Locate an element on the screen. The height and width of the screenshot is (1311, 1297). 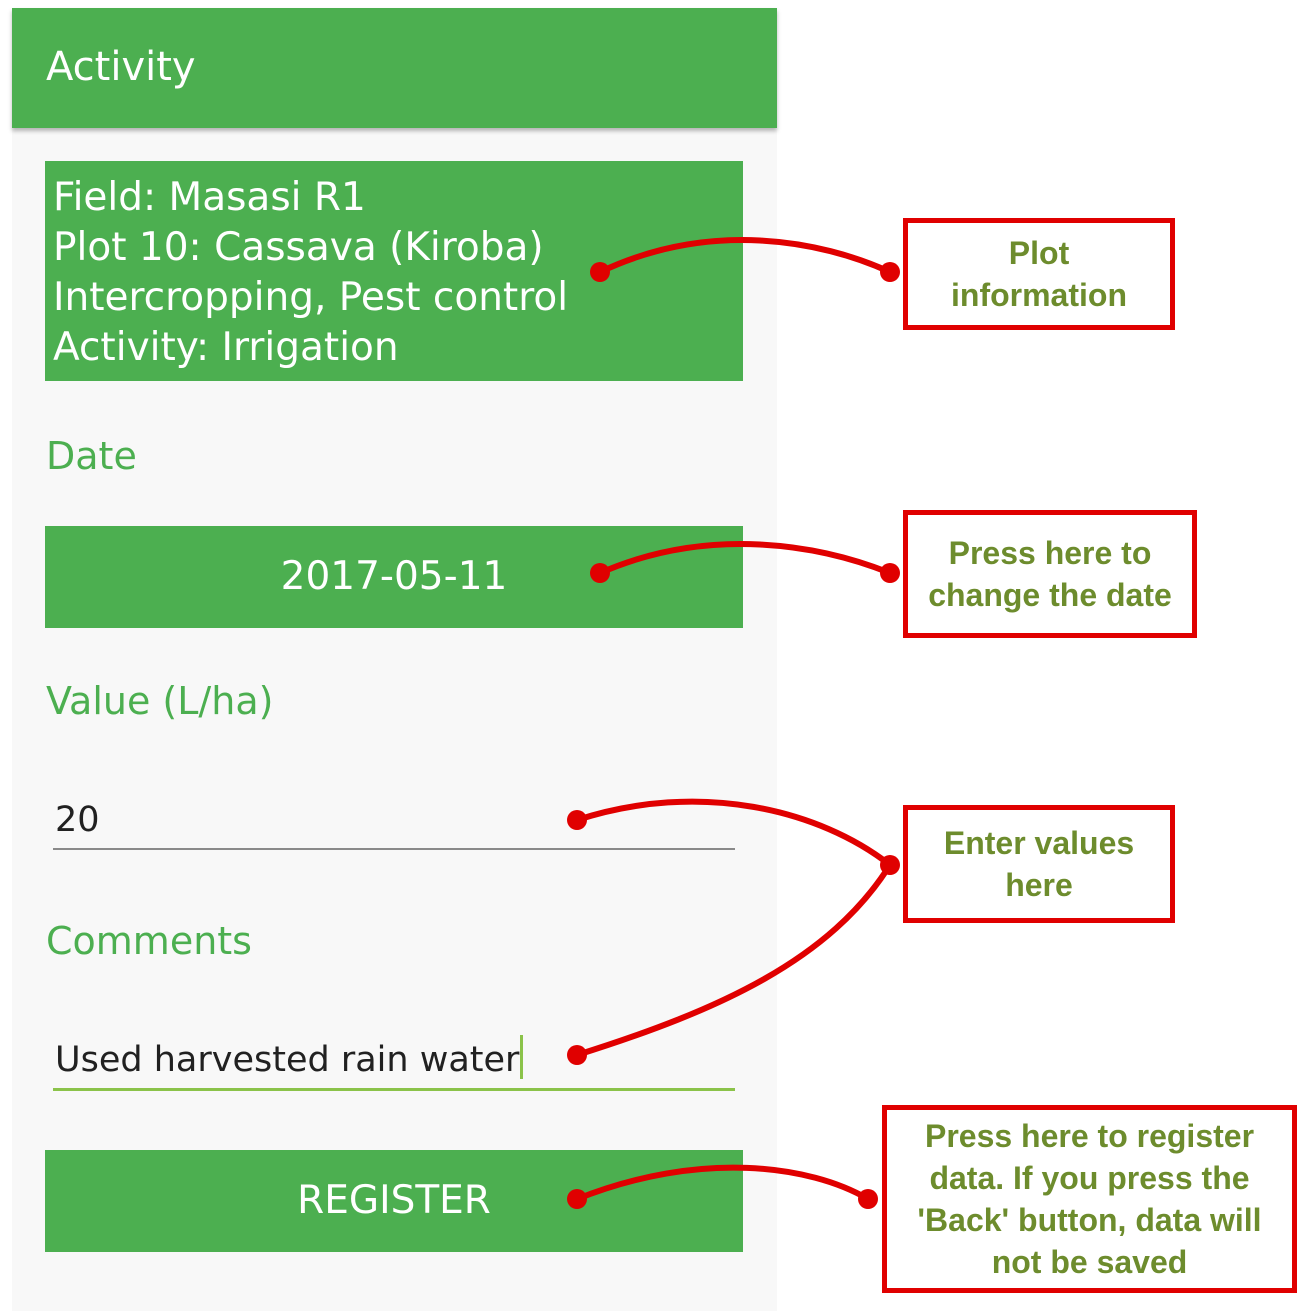
plot-info-connector is located at coordinates (745, 256).